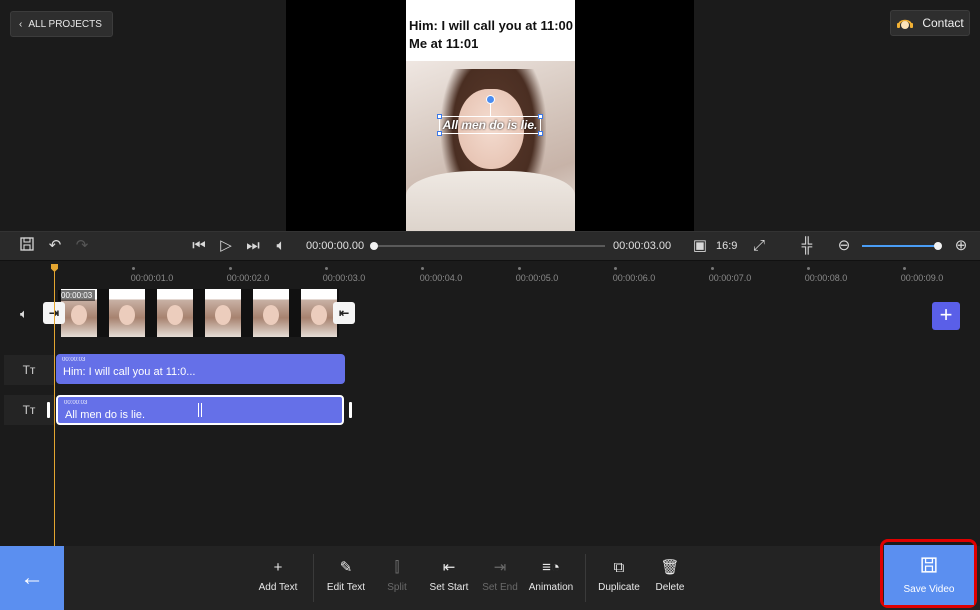 The width and height of the screenshot is (980, 610). Describe the element at coordinates (344, 313) in the screenshot. I see `trim-end-handle: ⇤` at that location.